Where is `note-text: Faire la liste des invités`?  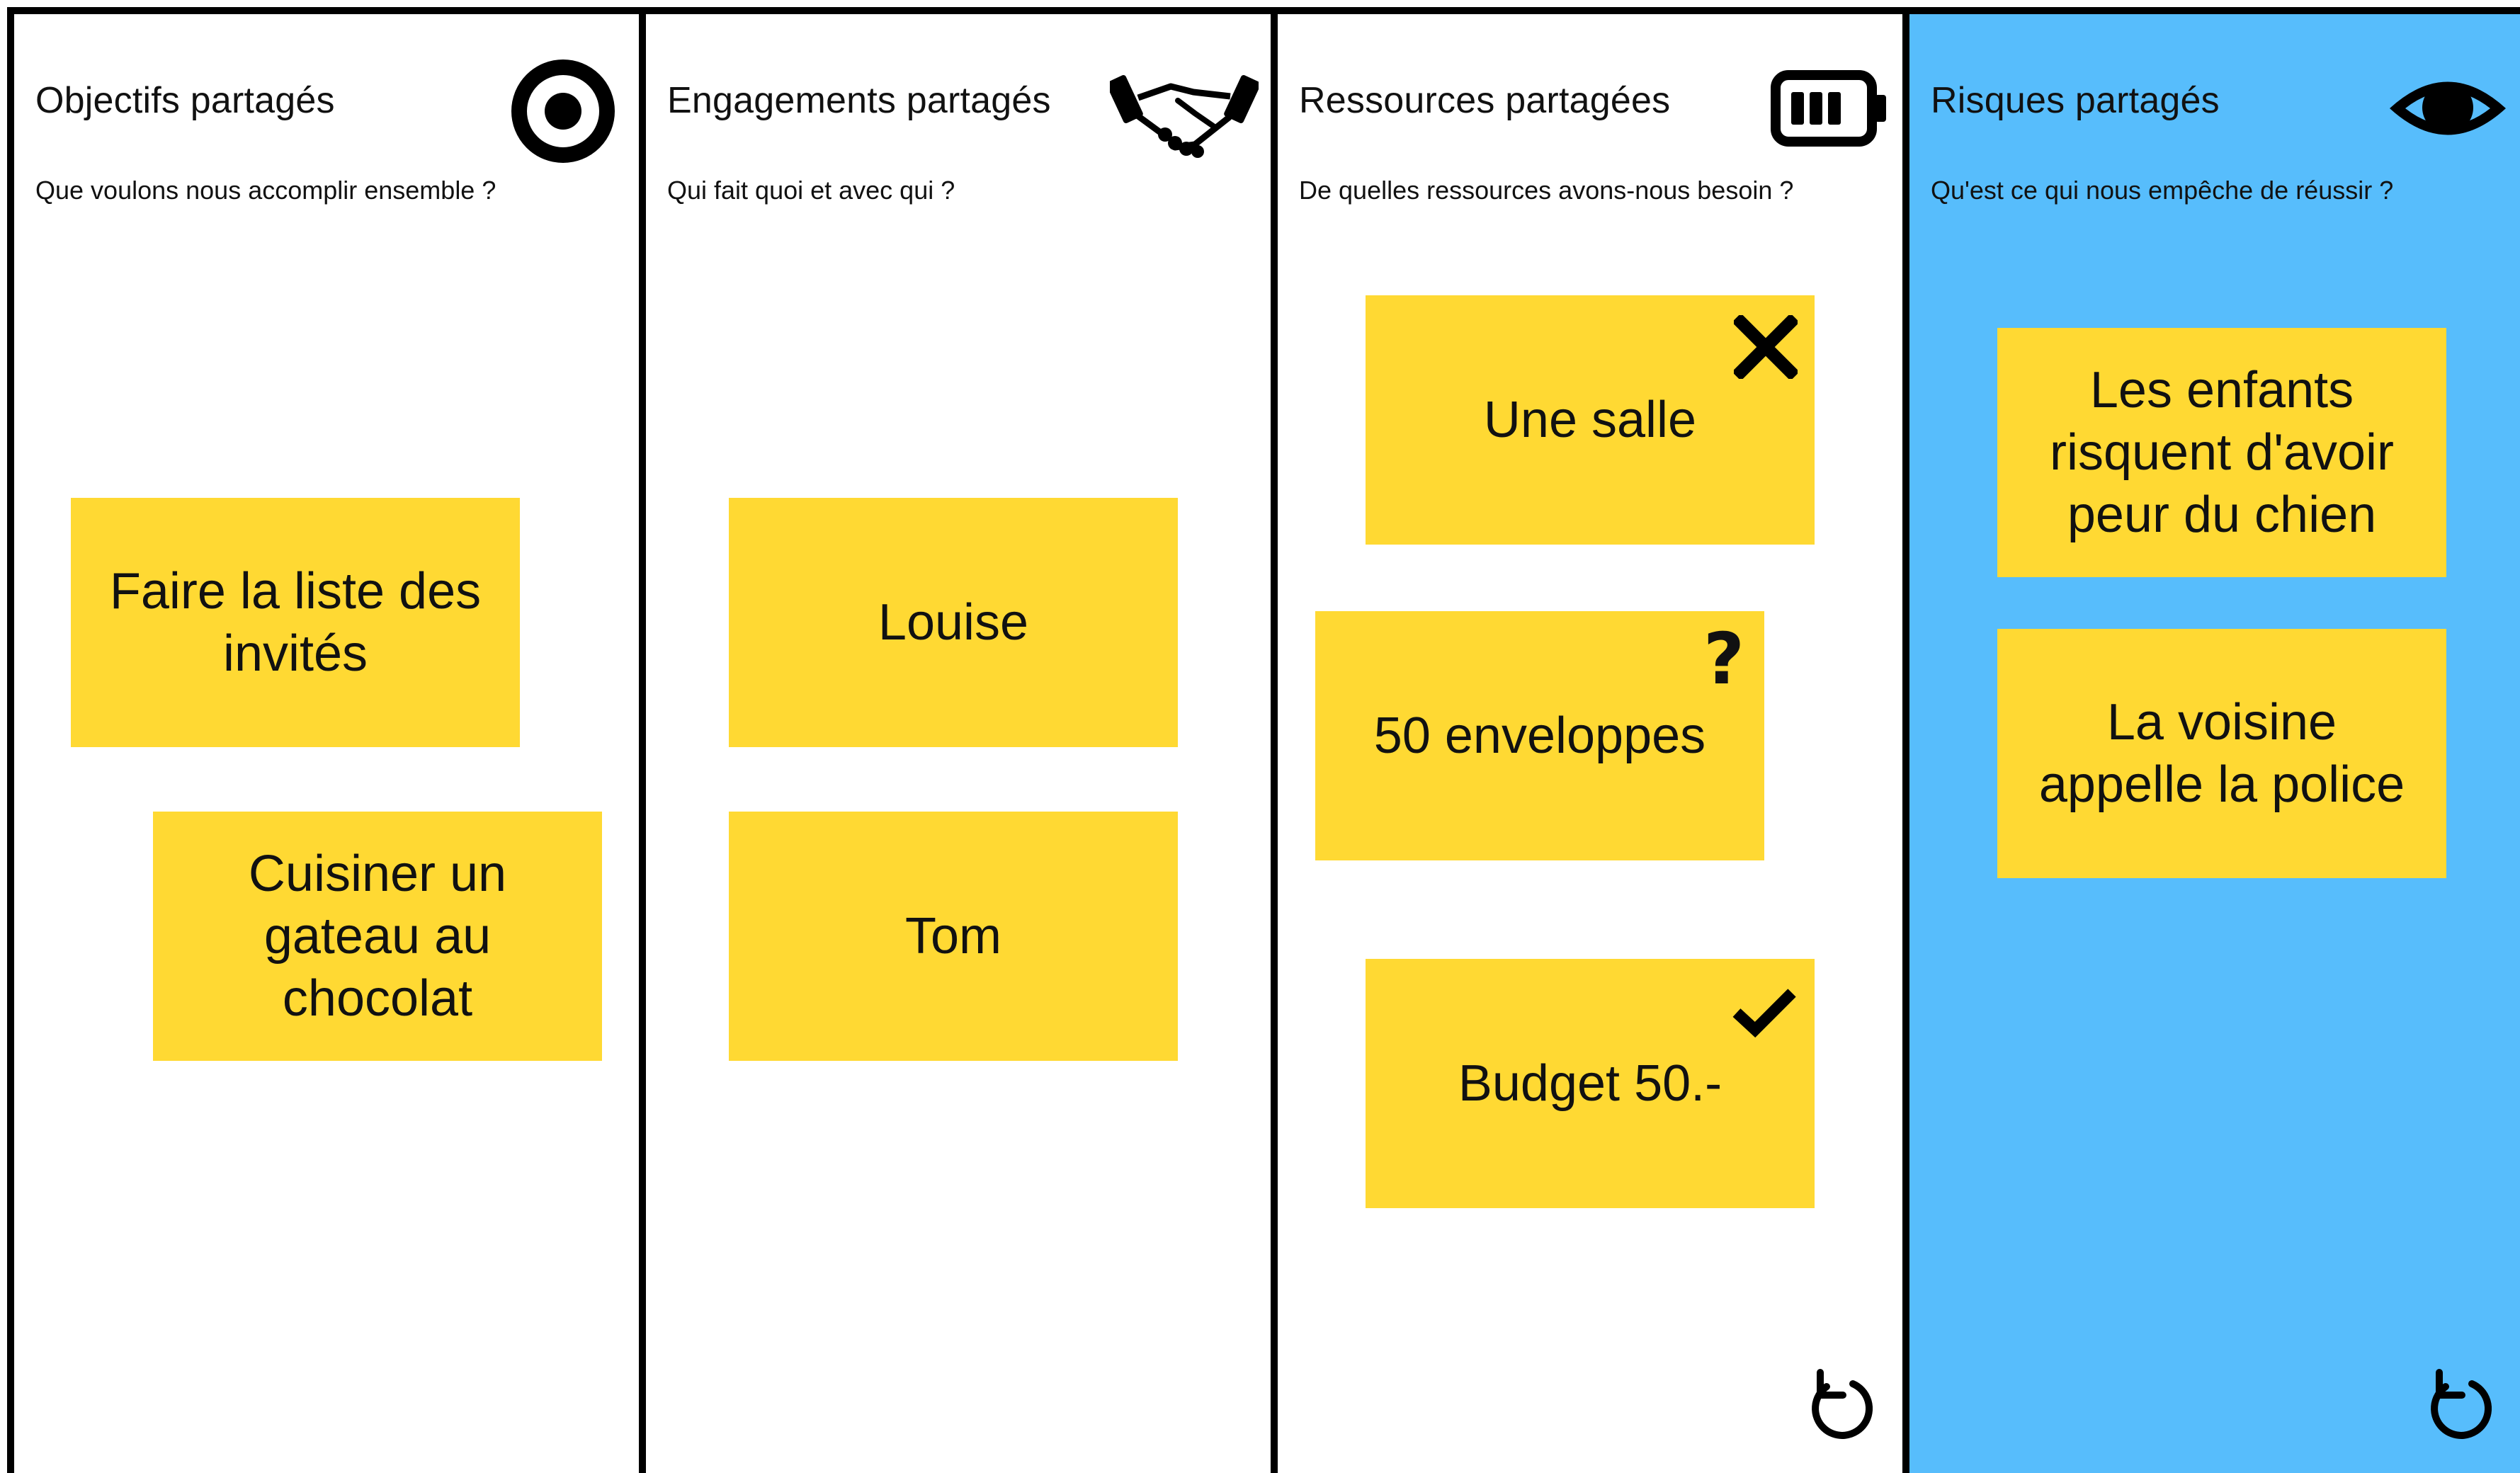
note-text: Faire la liste des invités is located at coordinates (295, 622).